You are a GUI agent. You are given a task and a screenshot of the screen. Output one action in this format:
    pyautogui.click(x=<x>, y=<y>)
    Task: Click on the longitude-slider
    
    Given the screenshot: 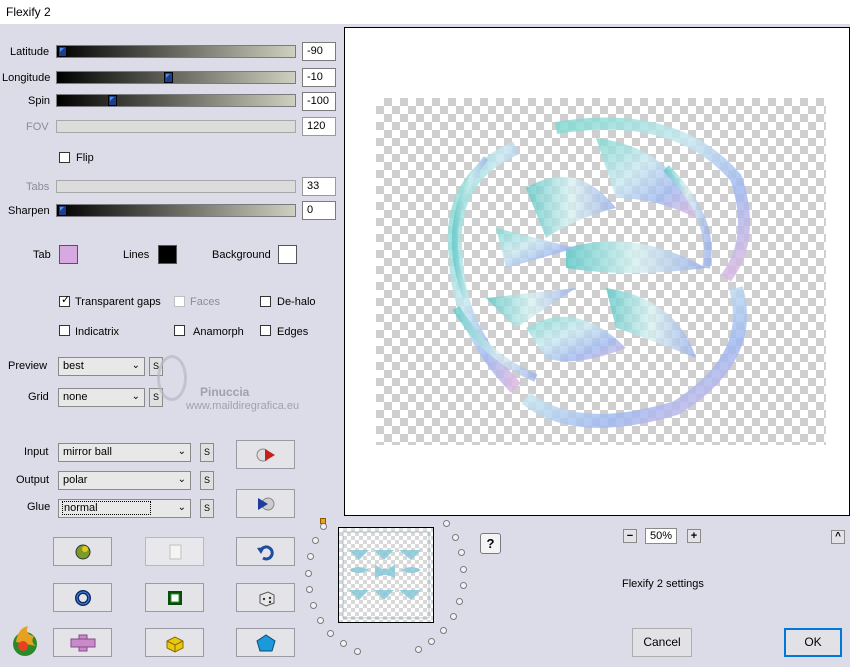 What is the action you would take?
    pyautogui.click(x=176, y=77)
    